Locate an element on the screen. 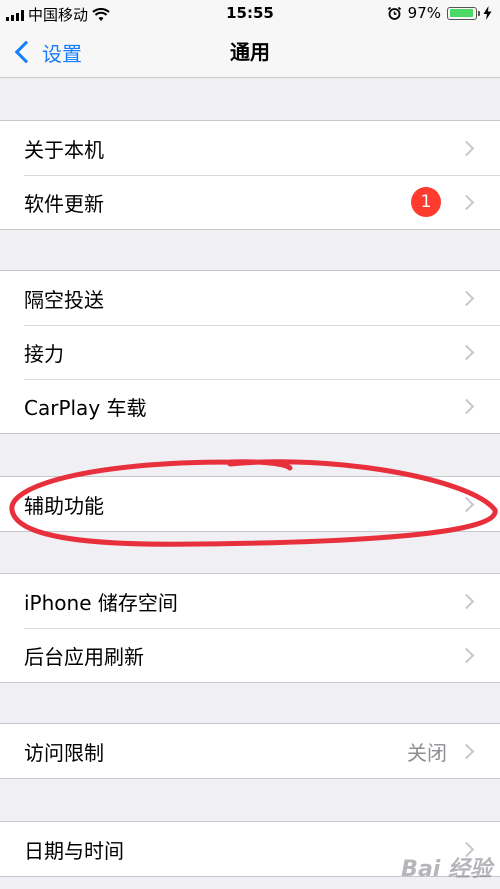 The width and height of the screenshot is (500, 889). row-label: 日期与时间 is located at coordinates (74, 850).